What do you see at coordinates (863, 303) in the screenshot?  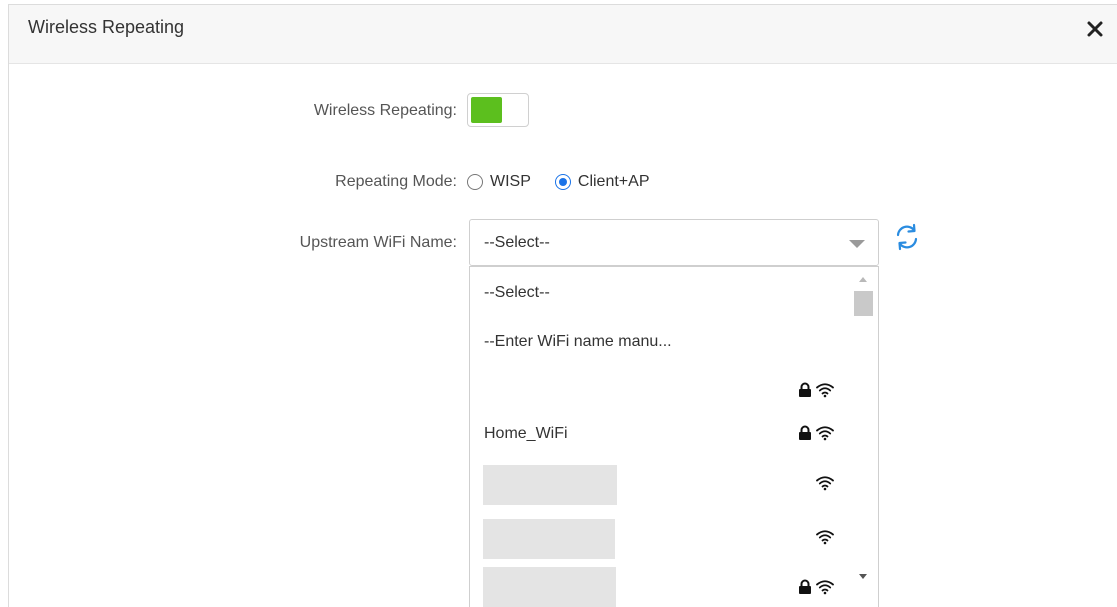 I see `scrollbar-thumb` at bounding box center [863, 303].